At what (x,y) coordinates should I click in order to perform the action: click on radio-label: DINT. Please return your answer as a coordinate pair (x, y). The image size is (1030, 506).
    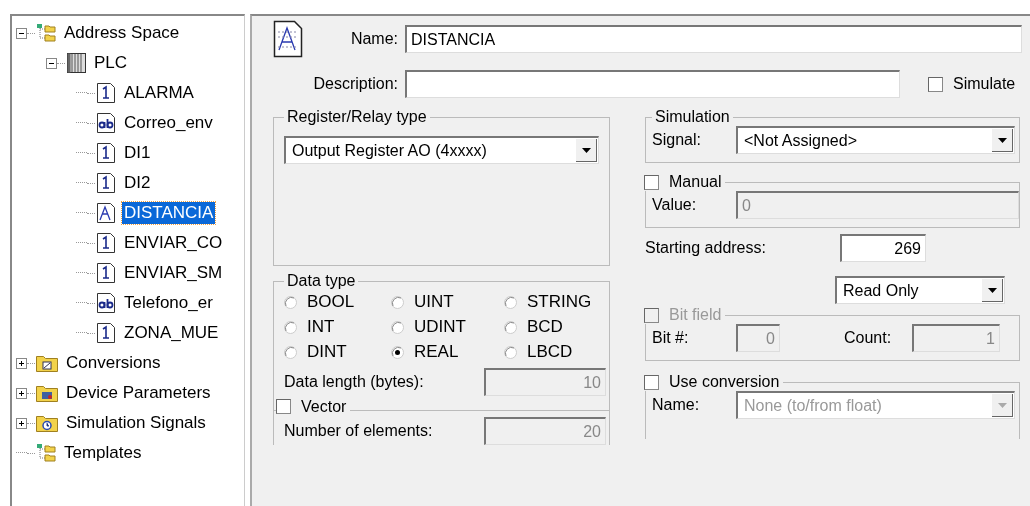
    Looking at the image, I should click on (327, 352).